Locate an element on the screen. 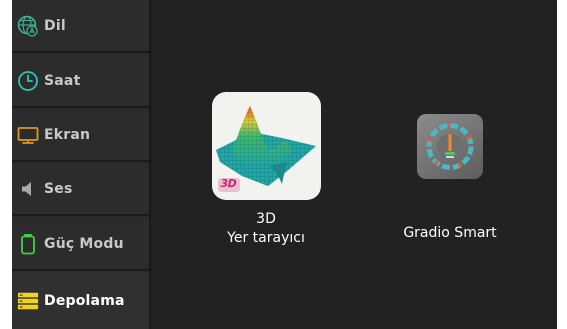 The height and width of the screenshot is (329, 567). sidebar-item-label: Ses is located at coordinates (58, 188).